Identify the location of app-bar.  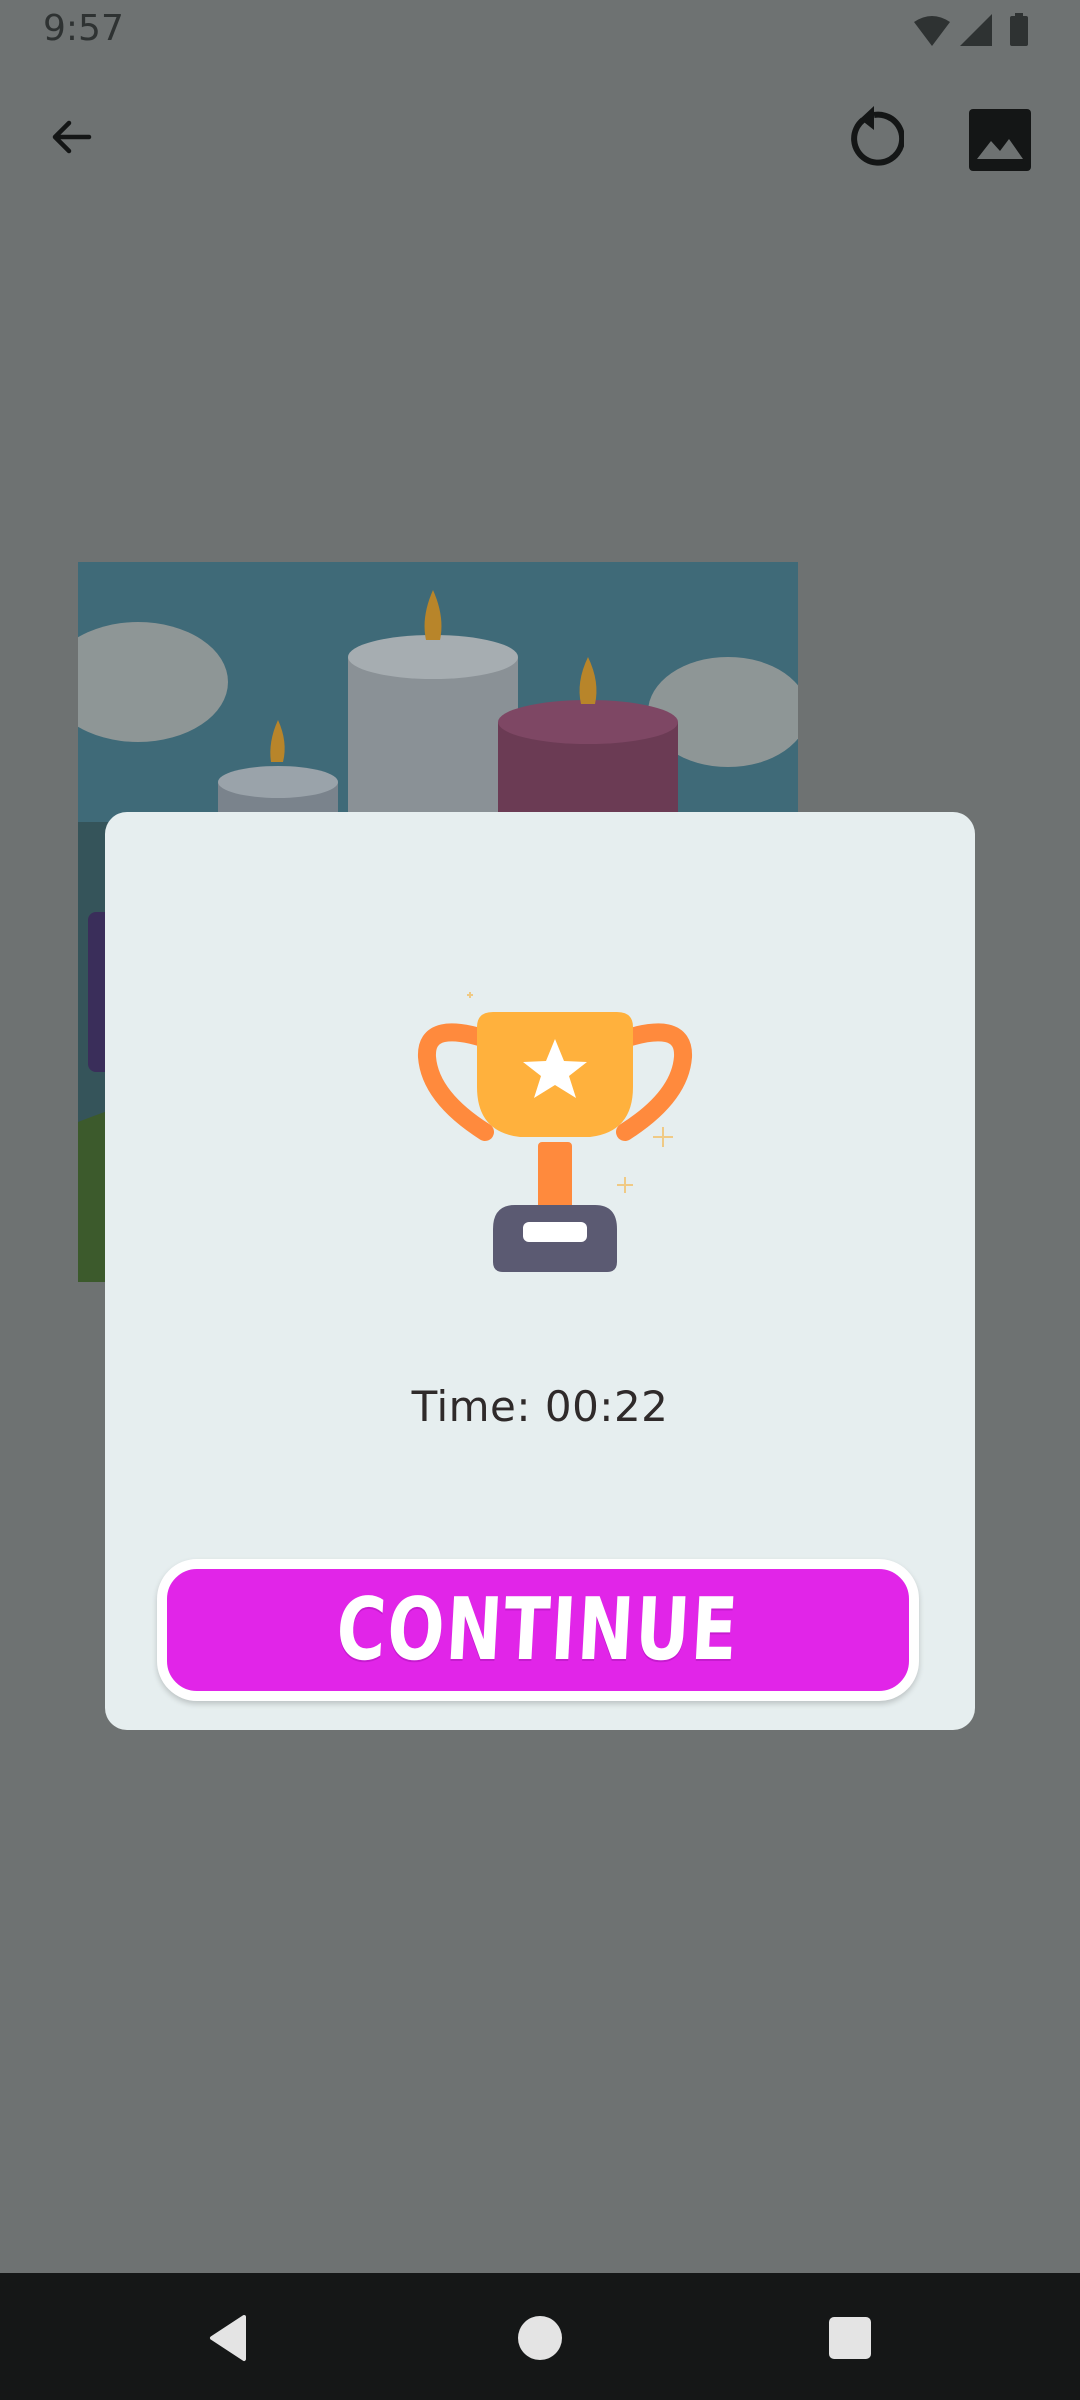
(540, 135).